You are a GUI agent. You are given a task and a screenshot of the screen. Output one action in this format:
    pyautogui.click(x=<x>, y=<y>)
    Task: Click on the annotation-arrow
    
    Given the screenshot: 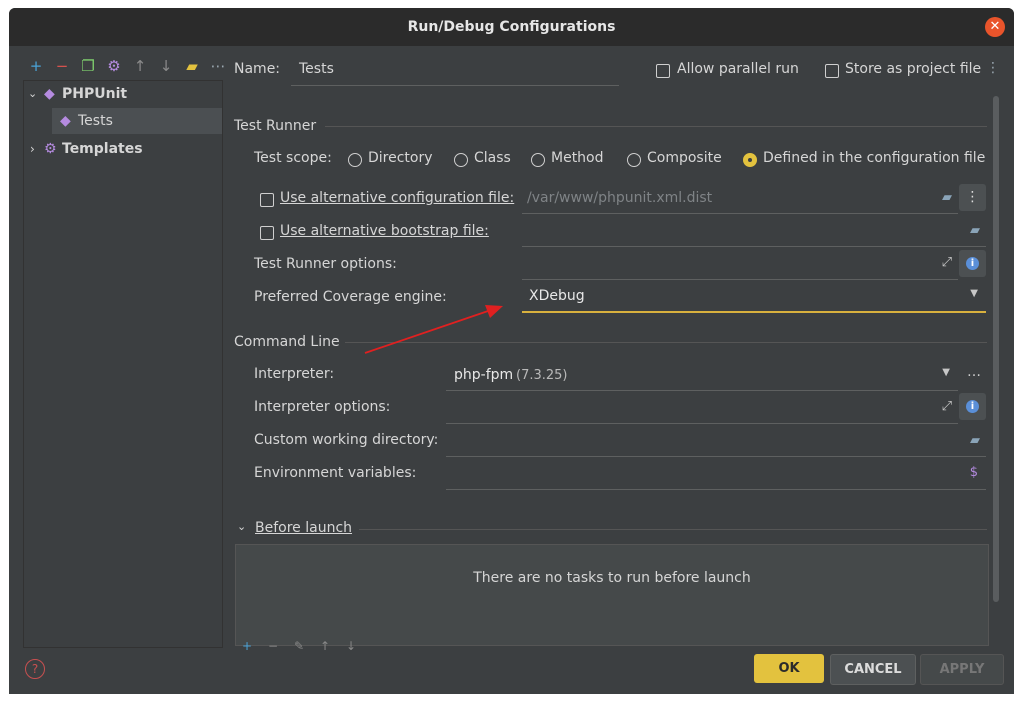 What is the action you would take?
    pyautogui.click(x=433, y=329)
    